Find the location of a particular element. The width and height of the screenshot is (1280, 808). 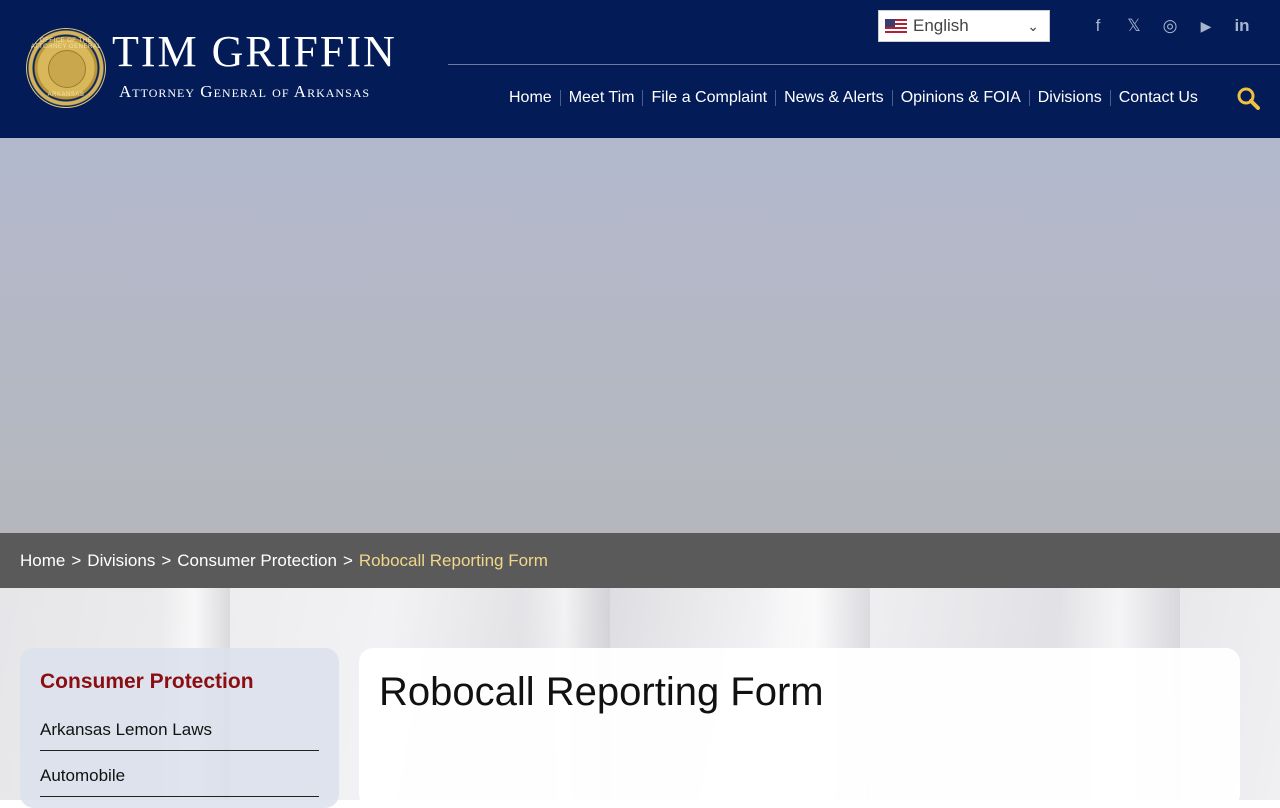

brand-subtitle: Attorney General of Arkansas is located at coordinates (244, 92).